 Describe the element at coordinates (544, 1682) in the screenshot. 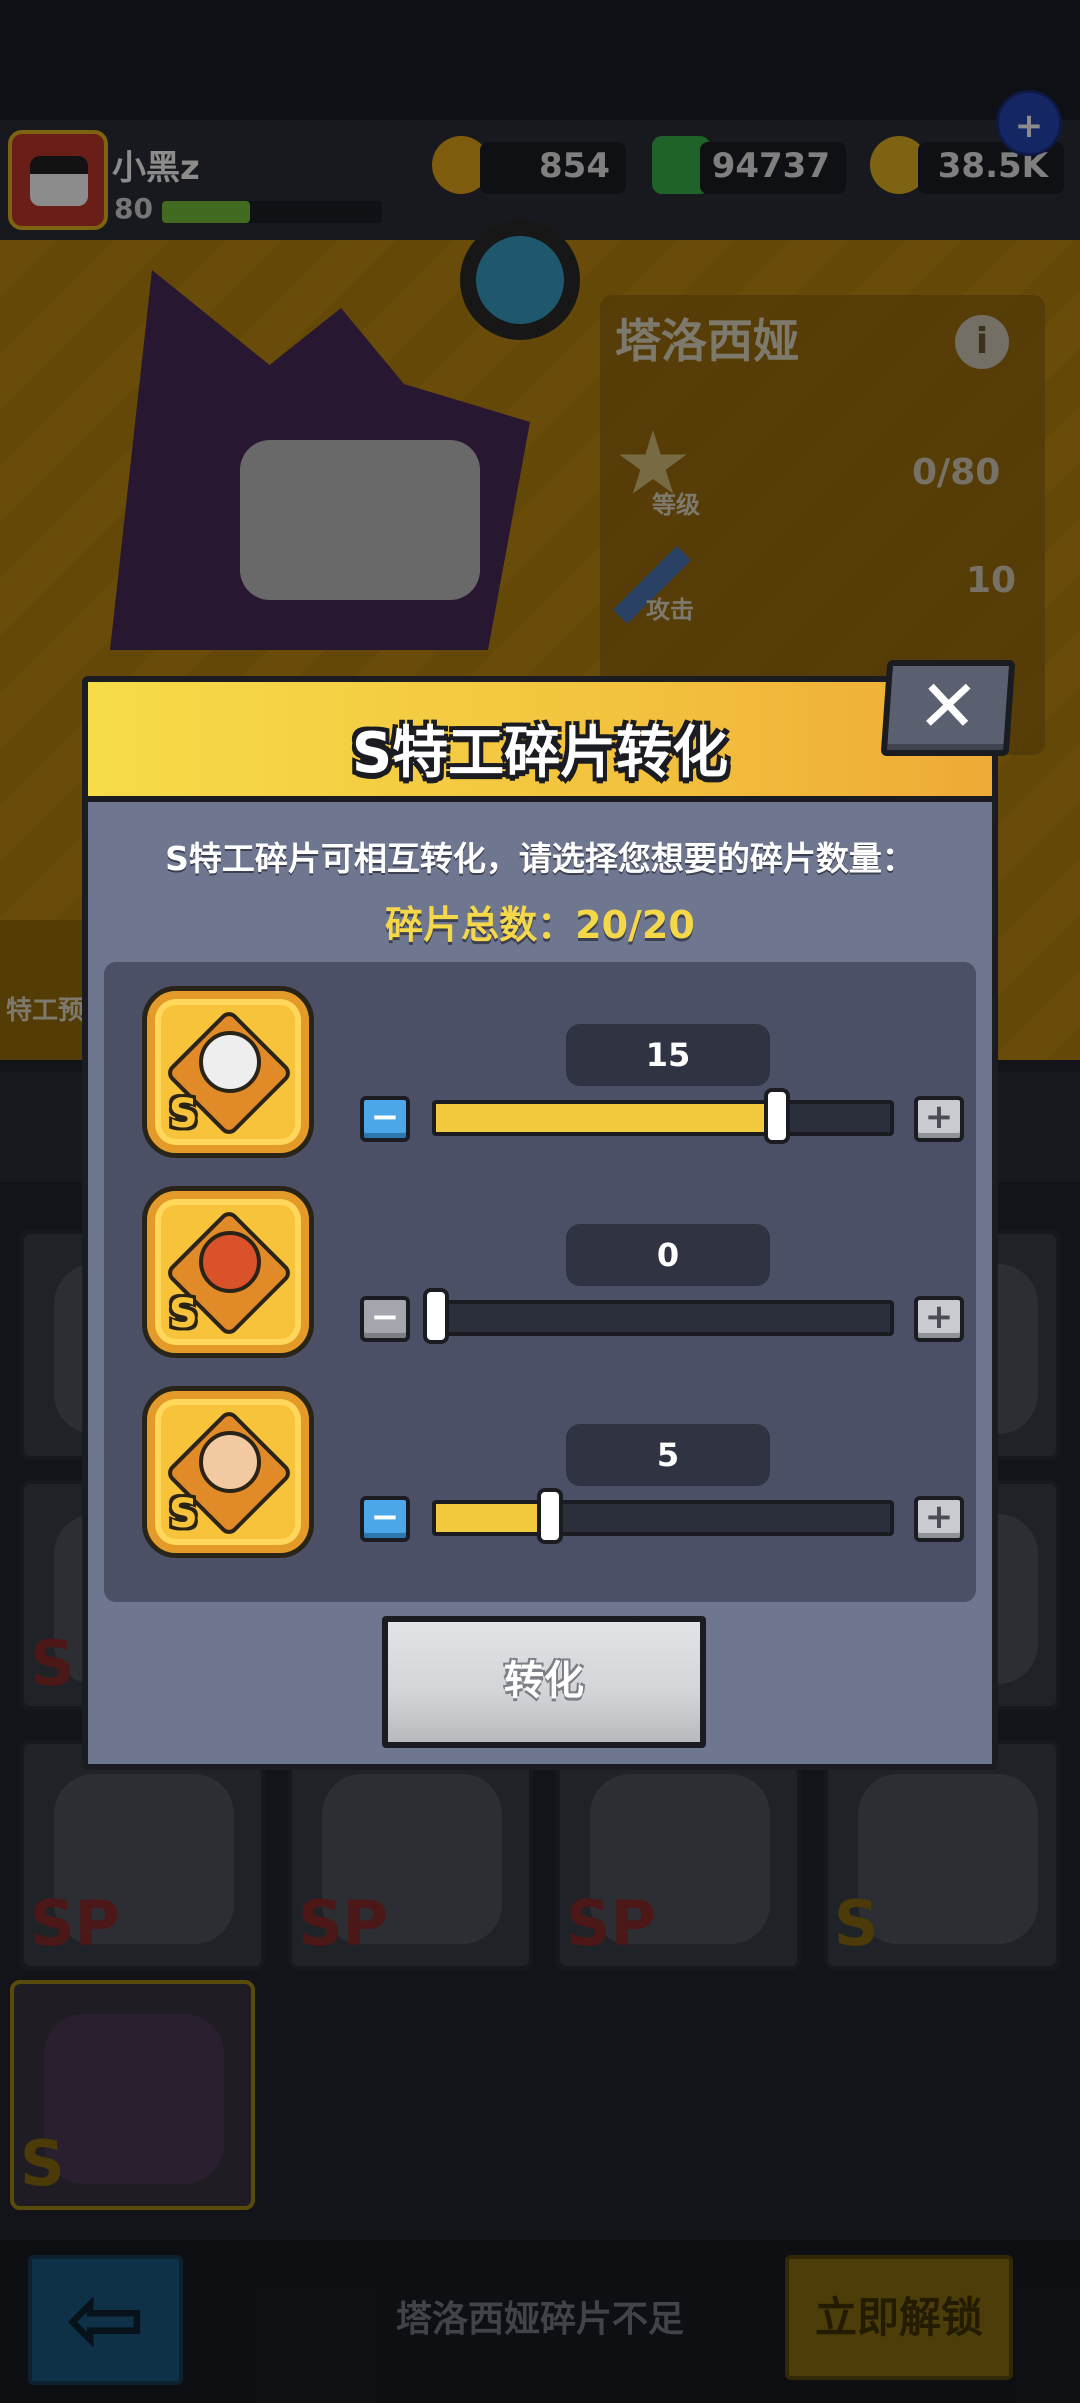

I see `convert-button: 转化` at that location.